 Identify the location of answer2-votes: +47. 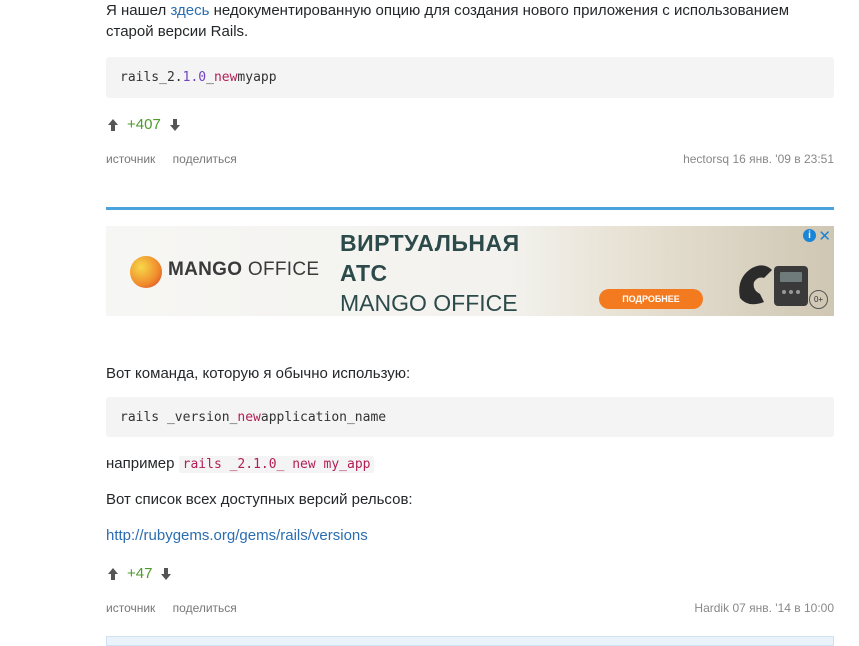
(470, 573).